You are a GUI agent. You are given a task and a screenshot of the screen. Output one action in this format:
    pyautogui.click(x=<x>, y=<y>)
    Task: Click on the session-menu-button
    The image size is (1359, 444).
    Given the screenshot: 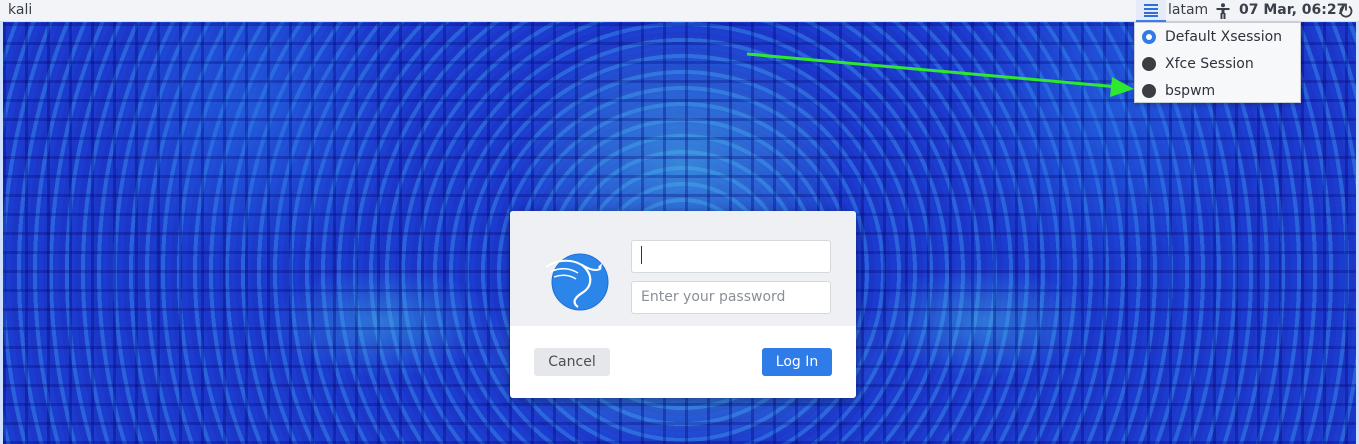 What is the action you would take?
    pyautogui.click(x=1151, y=11)
    